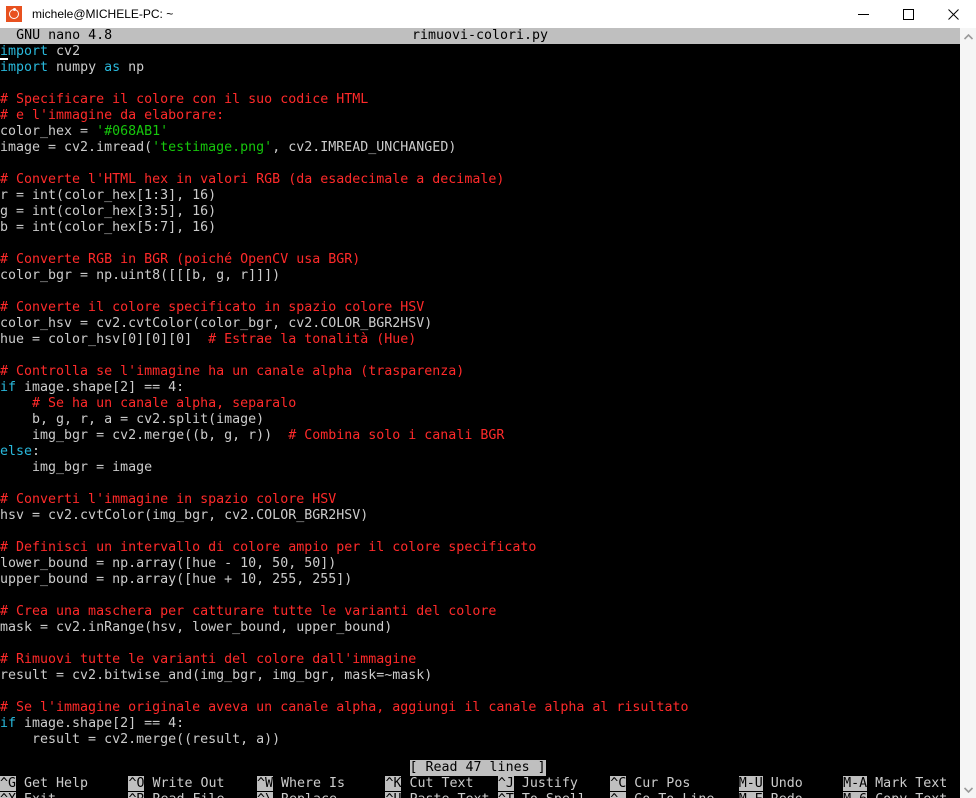 The height and width of the screenshot is (798, 976). I want to click on shortcut-key: M-E, so click(750, 795).